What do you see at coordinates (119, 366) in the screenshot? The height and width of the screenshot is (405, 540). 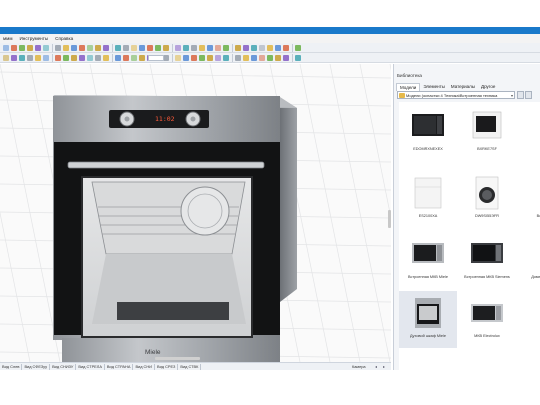 I see `view-tab: Вид СТРАНА` at bounding box center [119, 366].